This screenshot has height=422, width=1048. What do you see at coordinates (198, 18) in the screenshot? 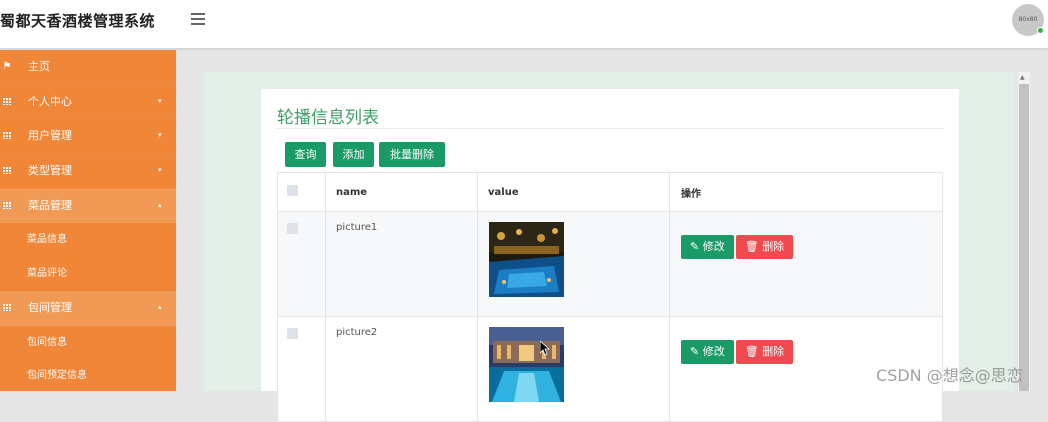
I see `menu-toggle-icon` at bounding box center [198, 18].